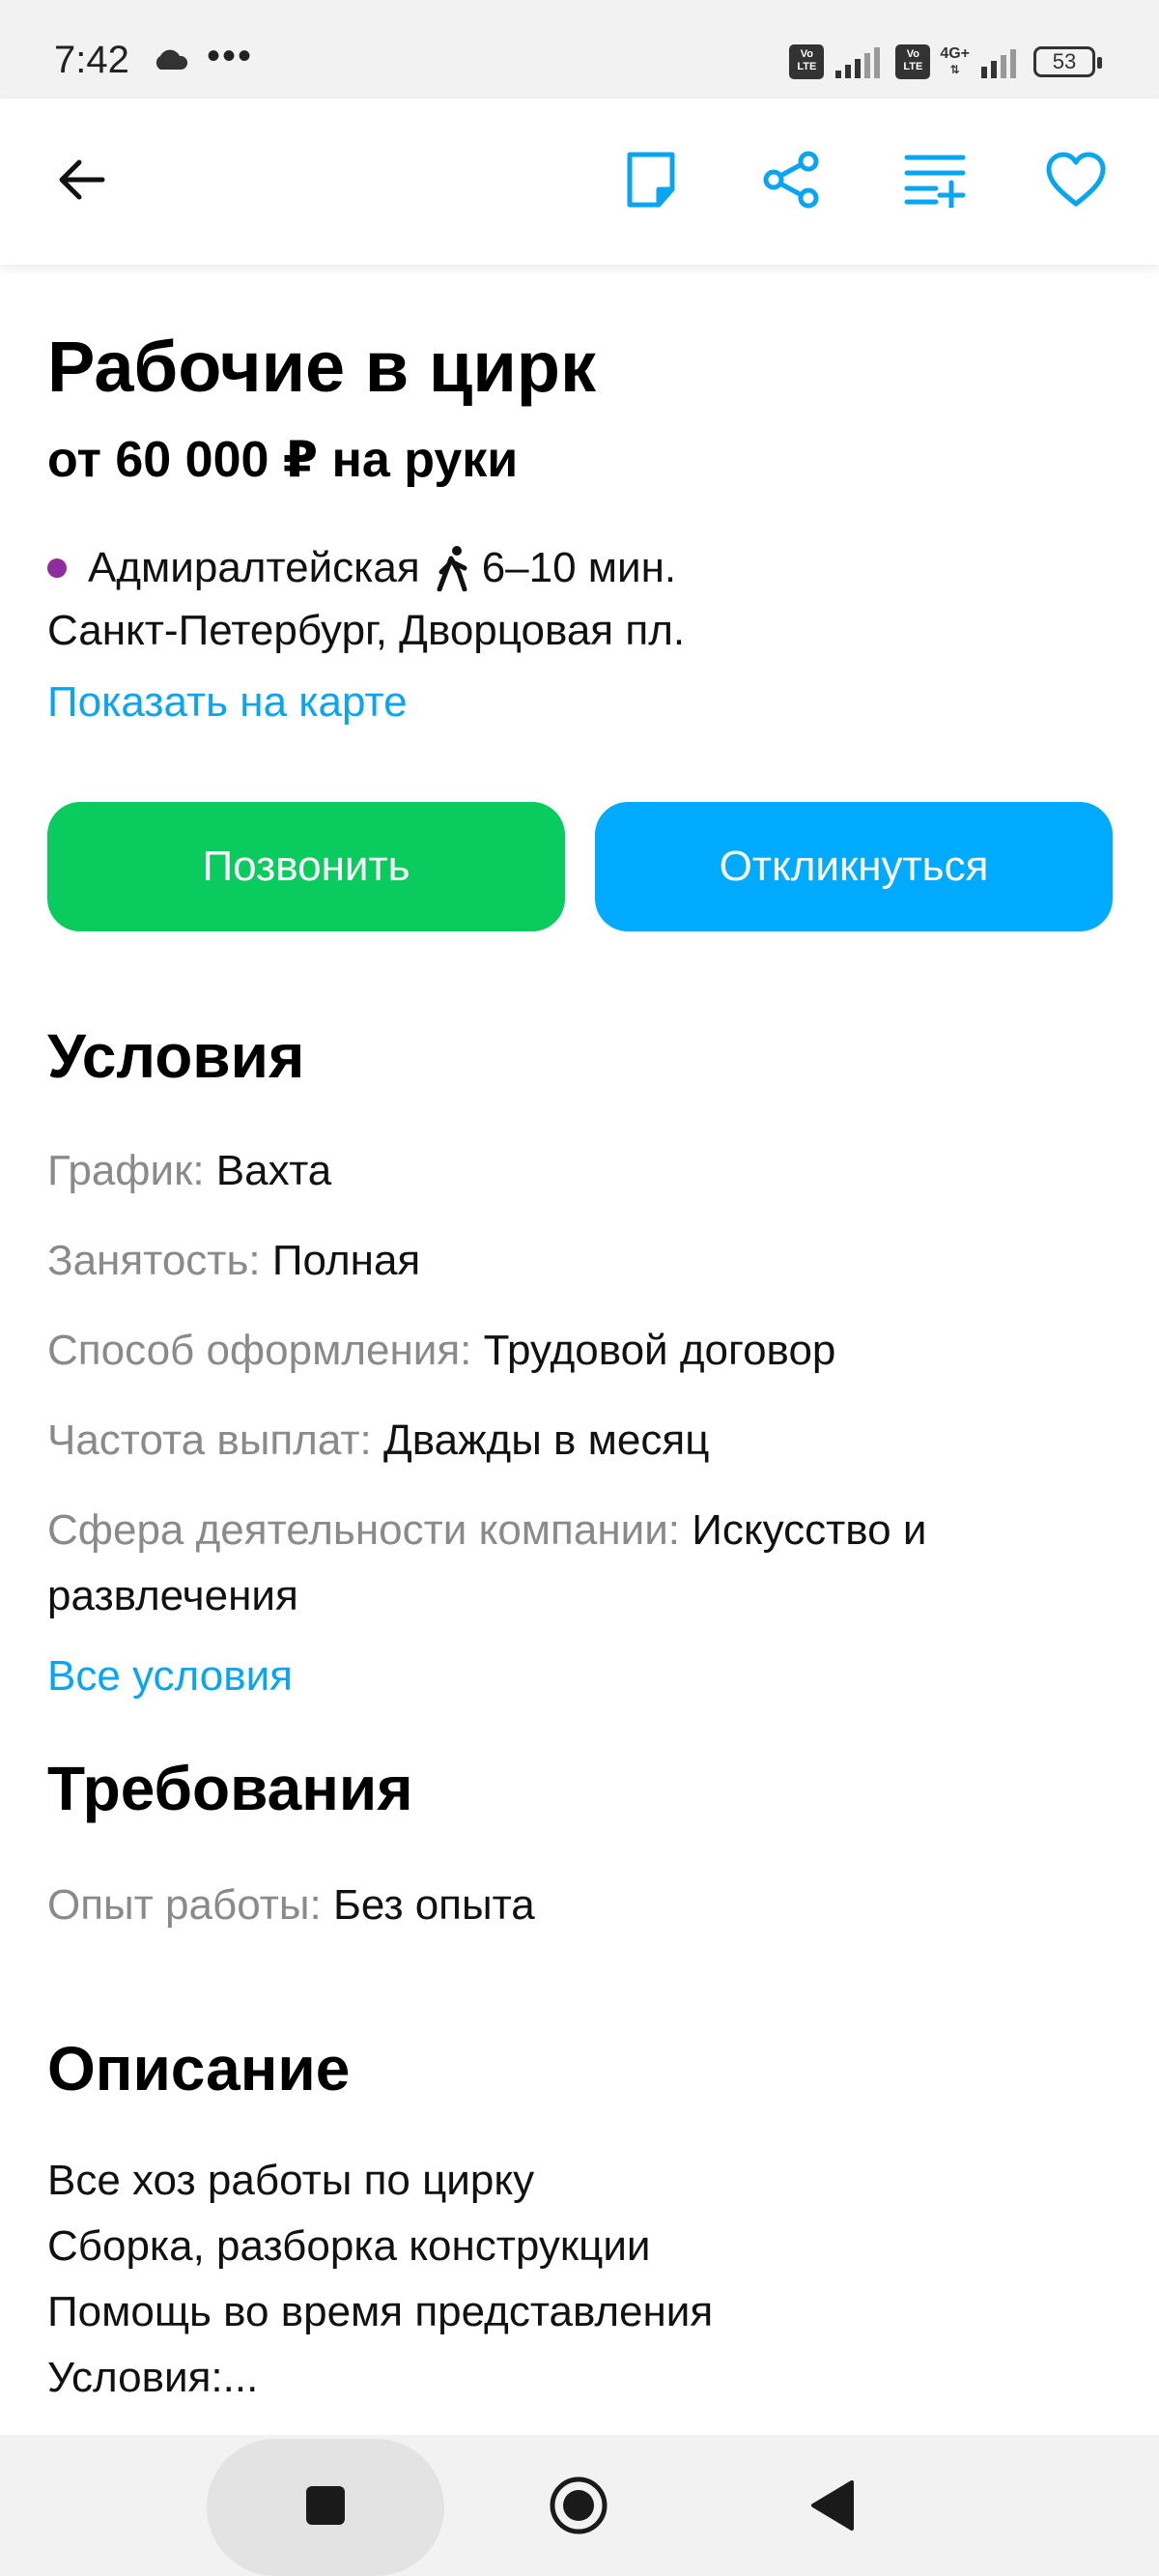  Describe the element at coordinates (185, 1905) in the screenshot. I see `requirement-key: Опыт работы:` at that location.